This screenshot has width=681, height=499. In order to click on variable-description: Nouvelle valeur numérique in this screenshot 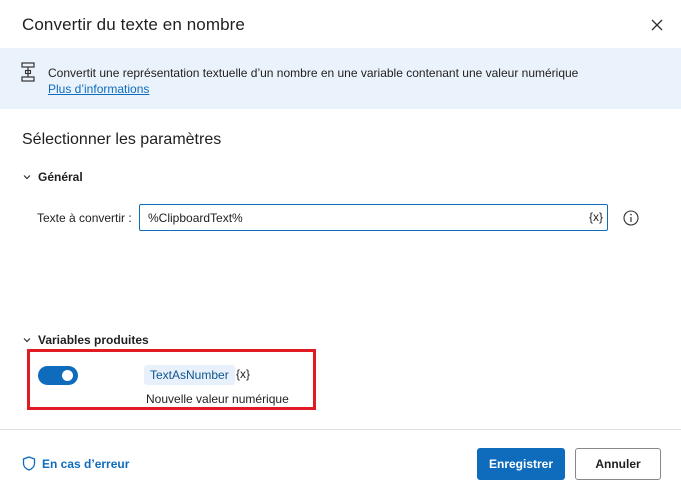, I will do `click(217, 399)`.